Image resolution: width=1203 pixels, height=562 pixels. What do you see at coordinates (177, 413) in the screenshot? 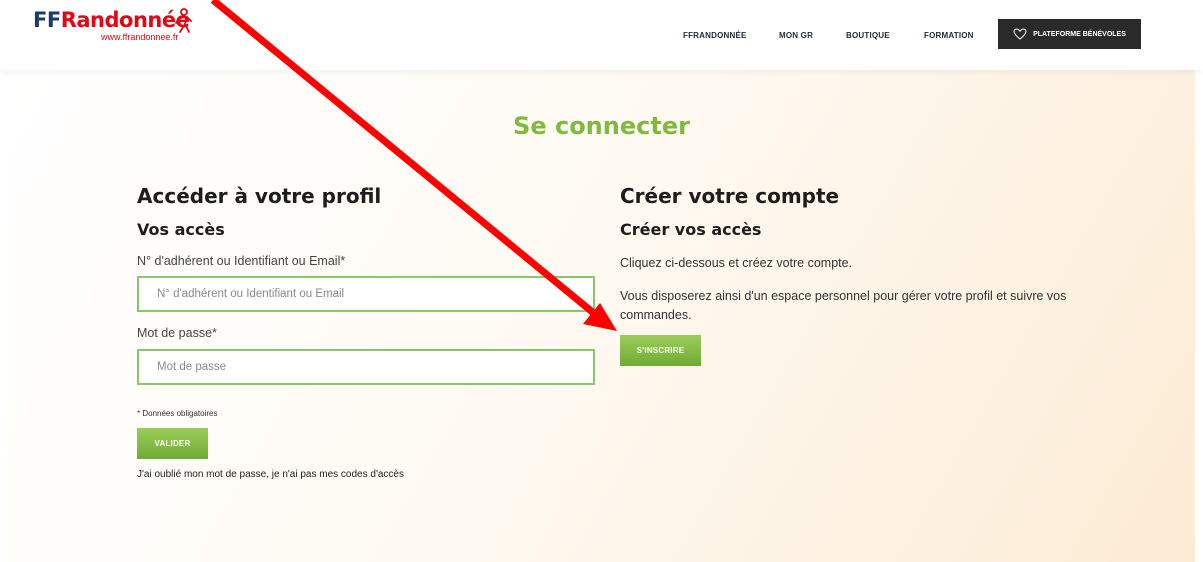
I see `required-note: * Données obligatoires` at bounding box center [177, 413].